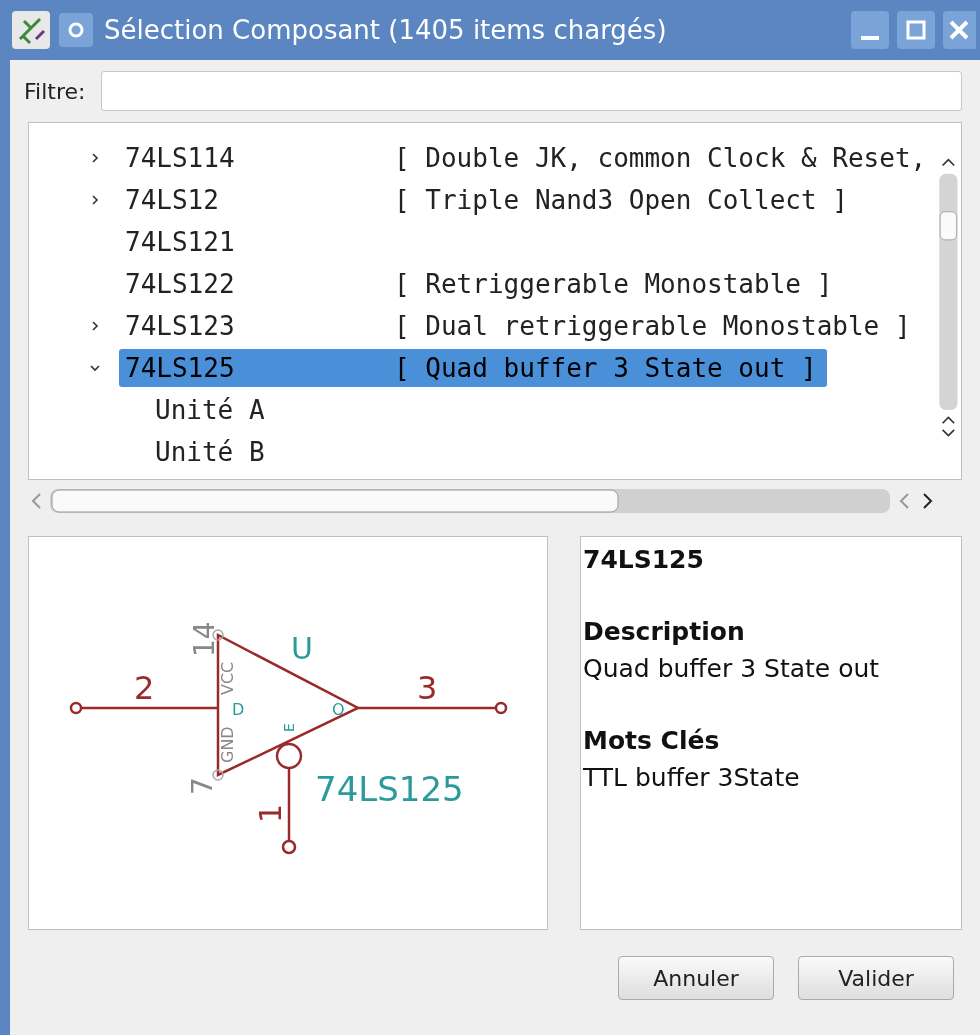 This screenshot has width=980, height=1035. I want to click on tree-row: 74LS123 [ Dual retriggerable Monostable ], so click(520, 326).